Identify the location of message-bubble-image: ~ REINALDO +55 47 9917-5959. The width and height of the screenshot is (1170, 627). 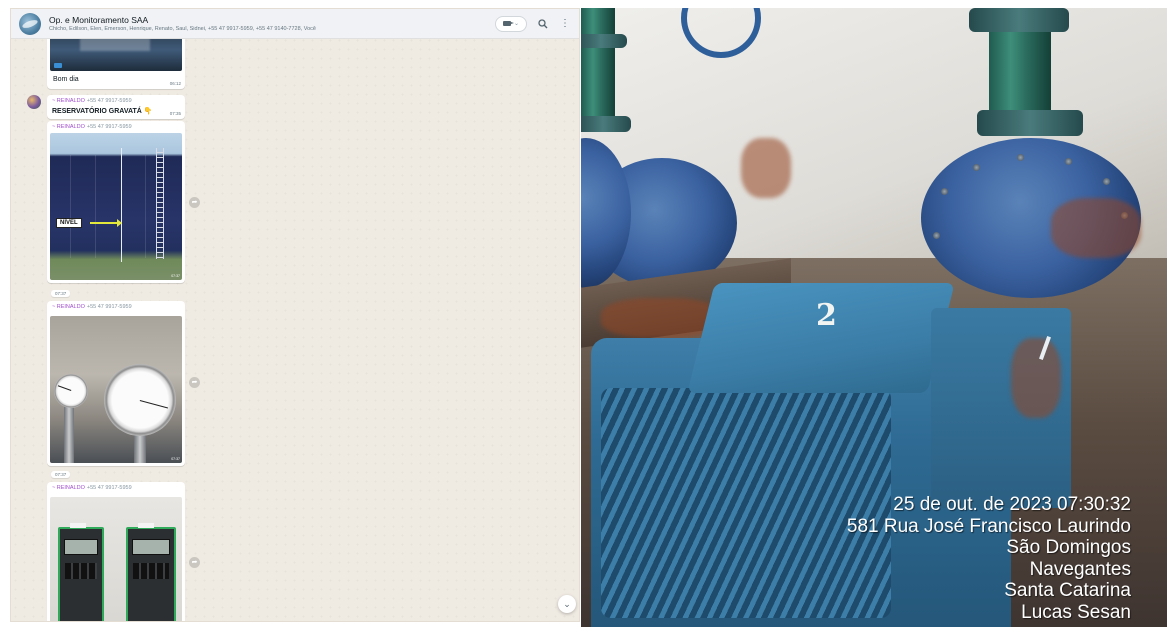
(116, 551).